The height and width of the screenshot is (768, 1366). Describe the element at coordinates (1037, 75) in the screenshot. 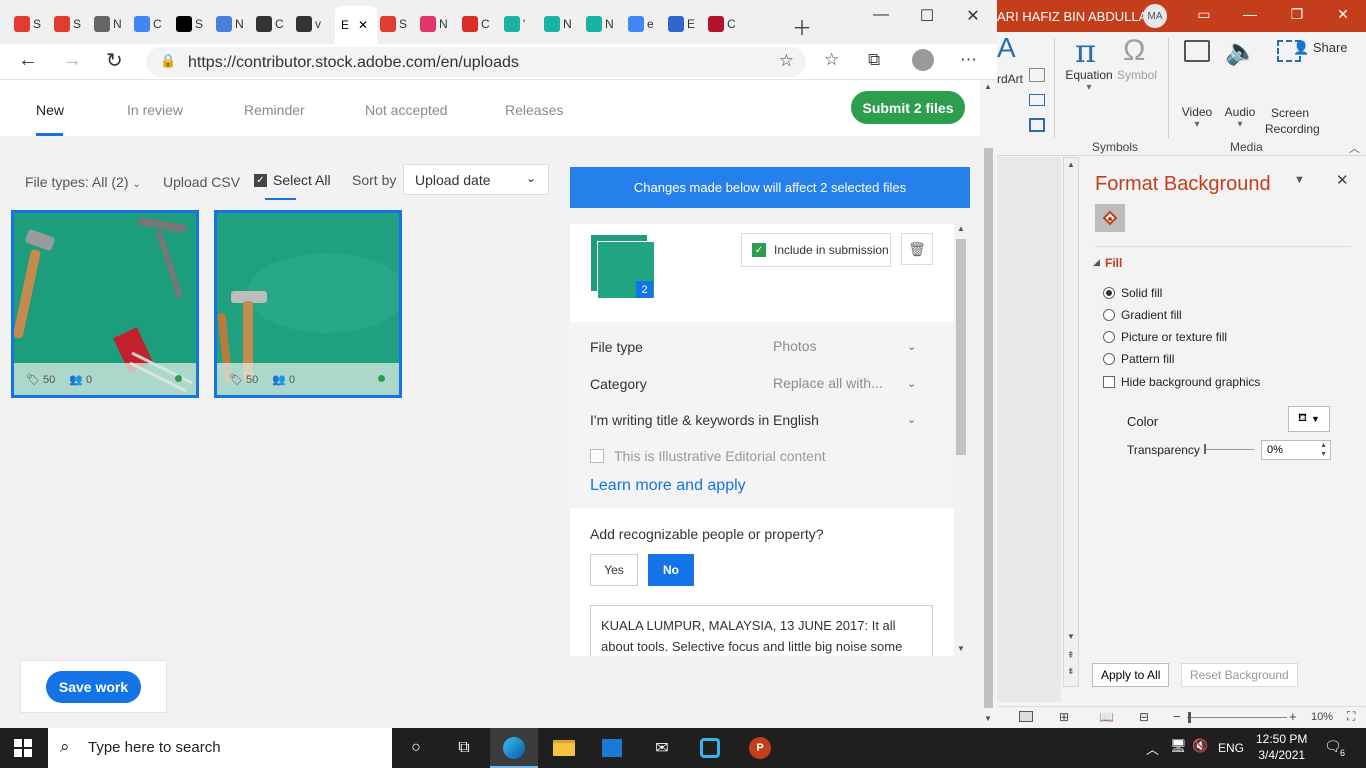

I see `header-footer-icon` at that location.